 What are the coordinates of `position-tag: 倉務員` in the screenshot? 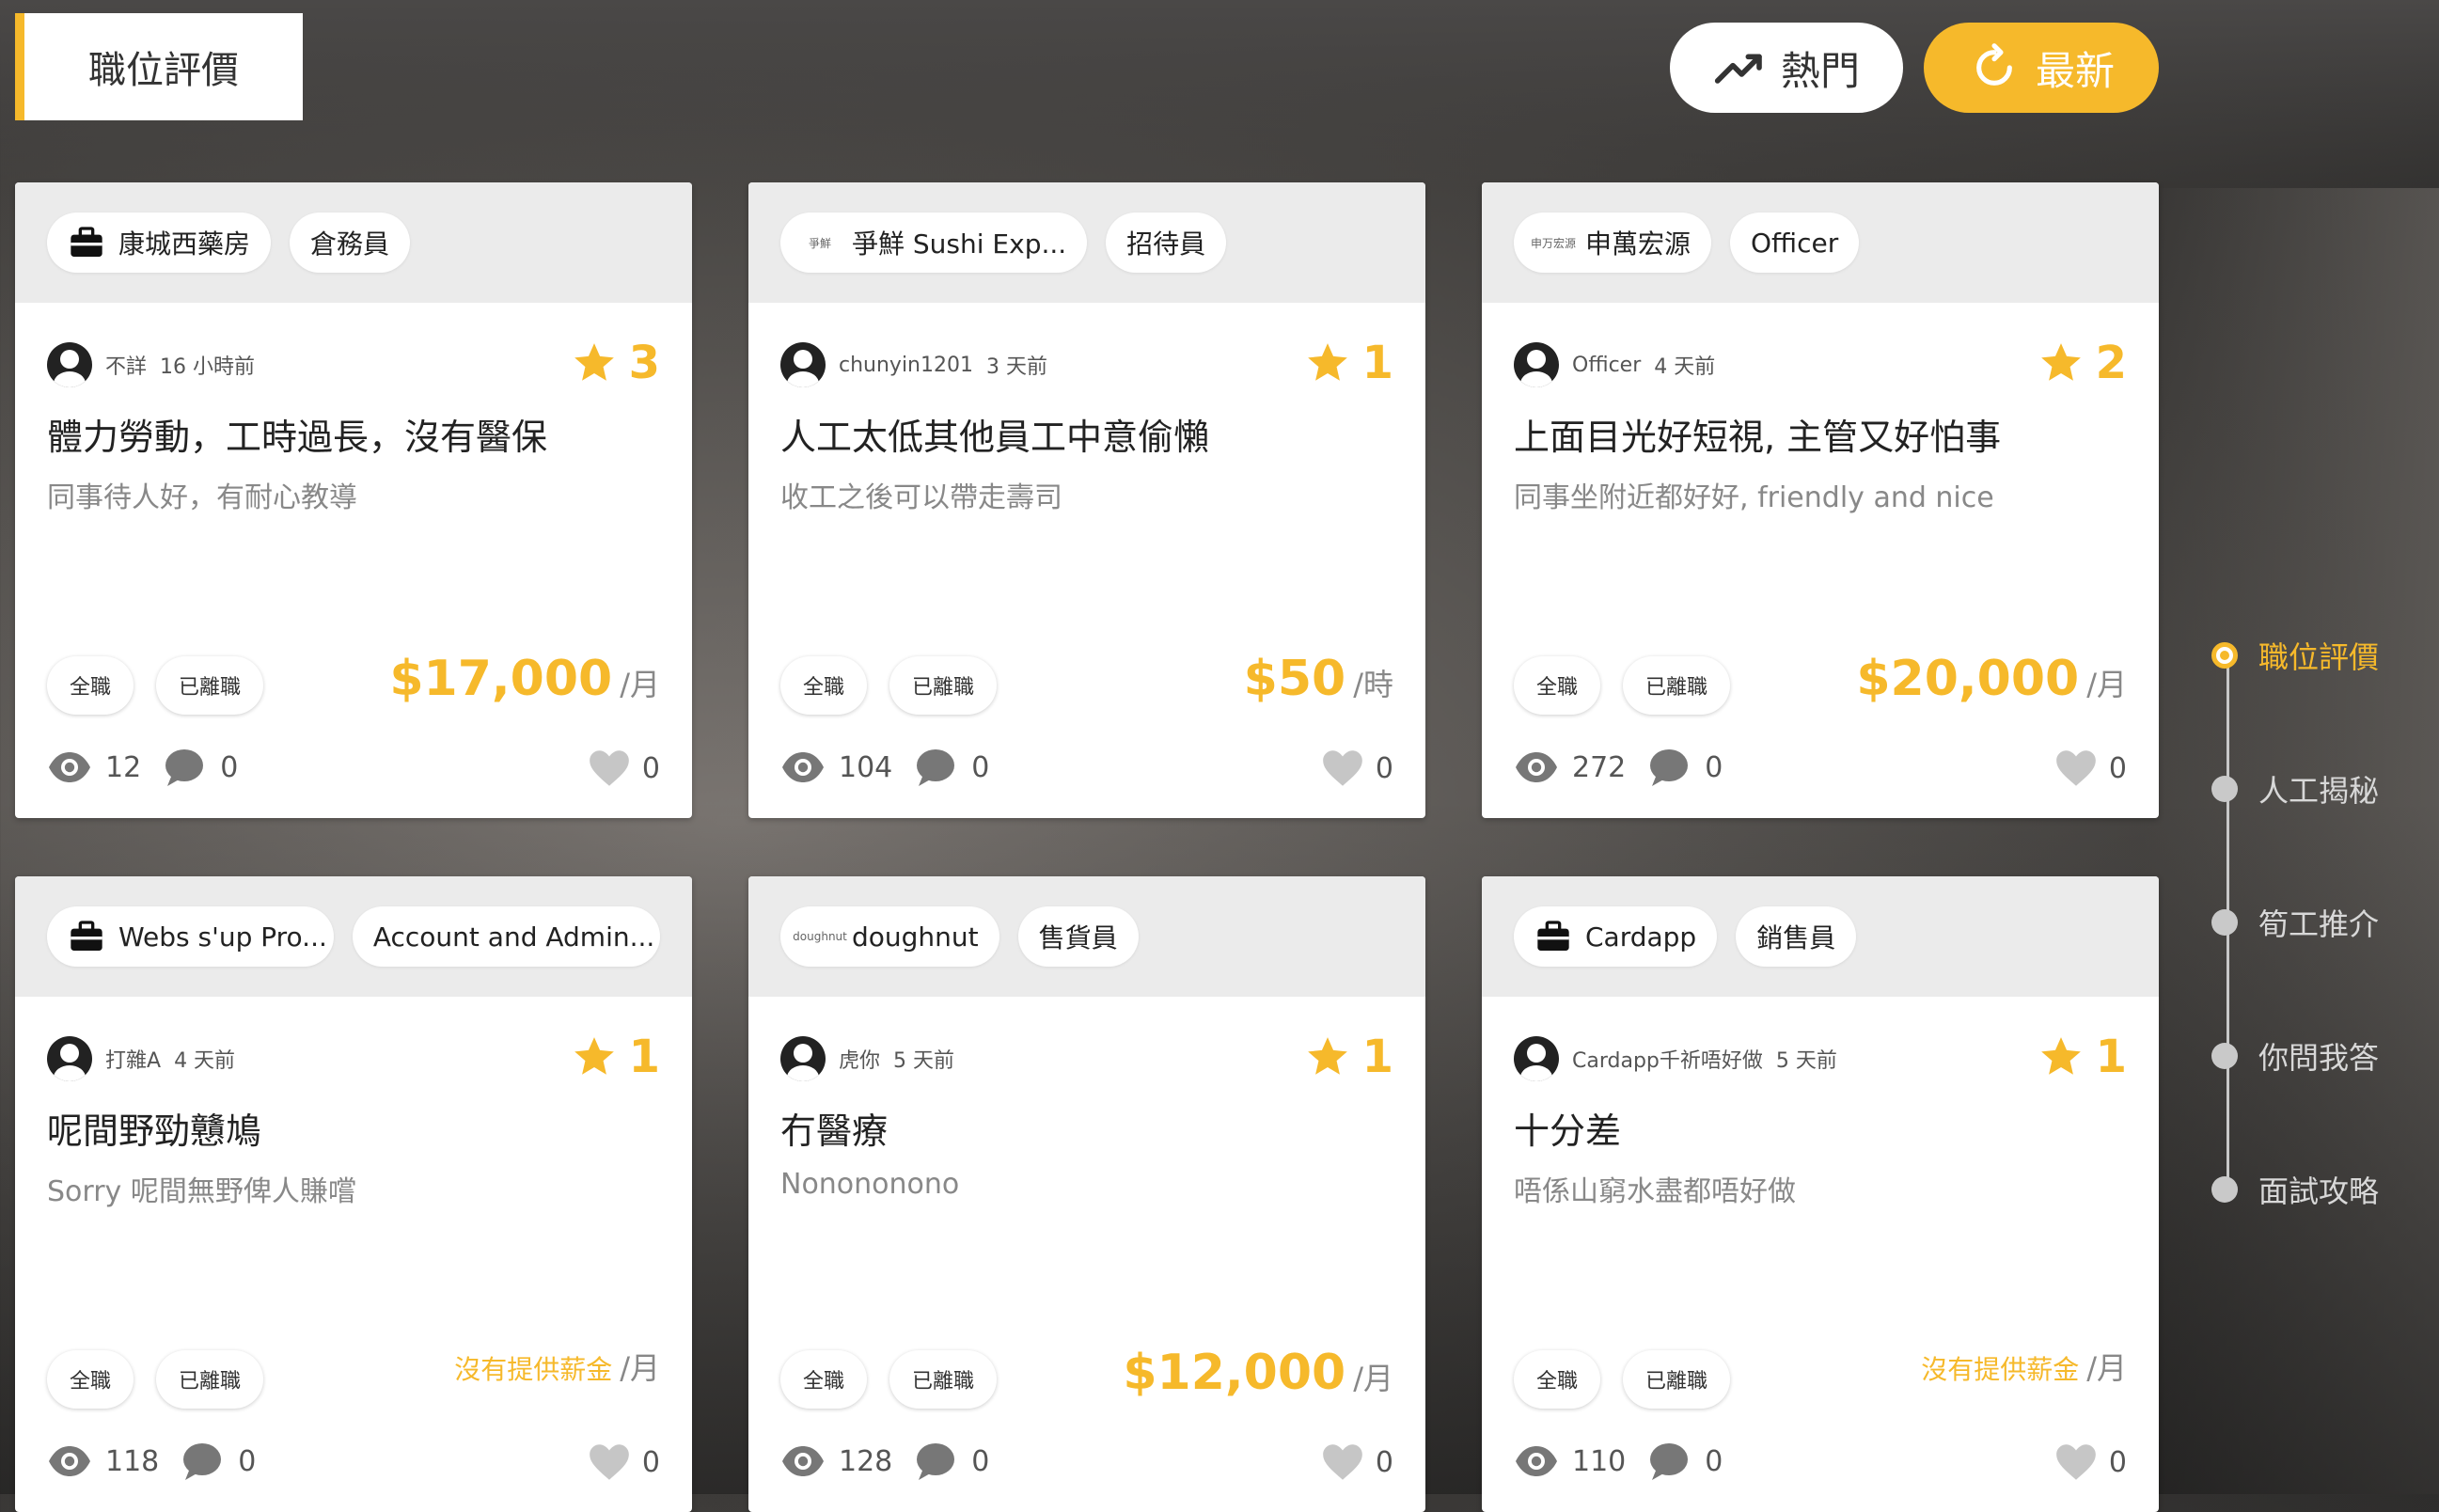 It's located at (350, 243).